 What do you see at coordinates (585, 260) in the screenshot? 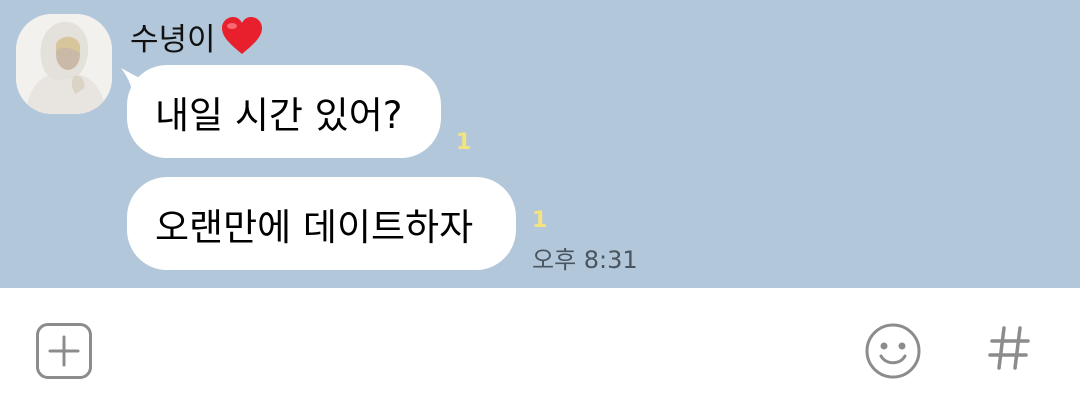
I see `message-timestamp: 오후 8:31` at bounding box center [585, 260].